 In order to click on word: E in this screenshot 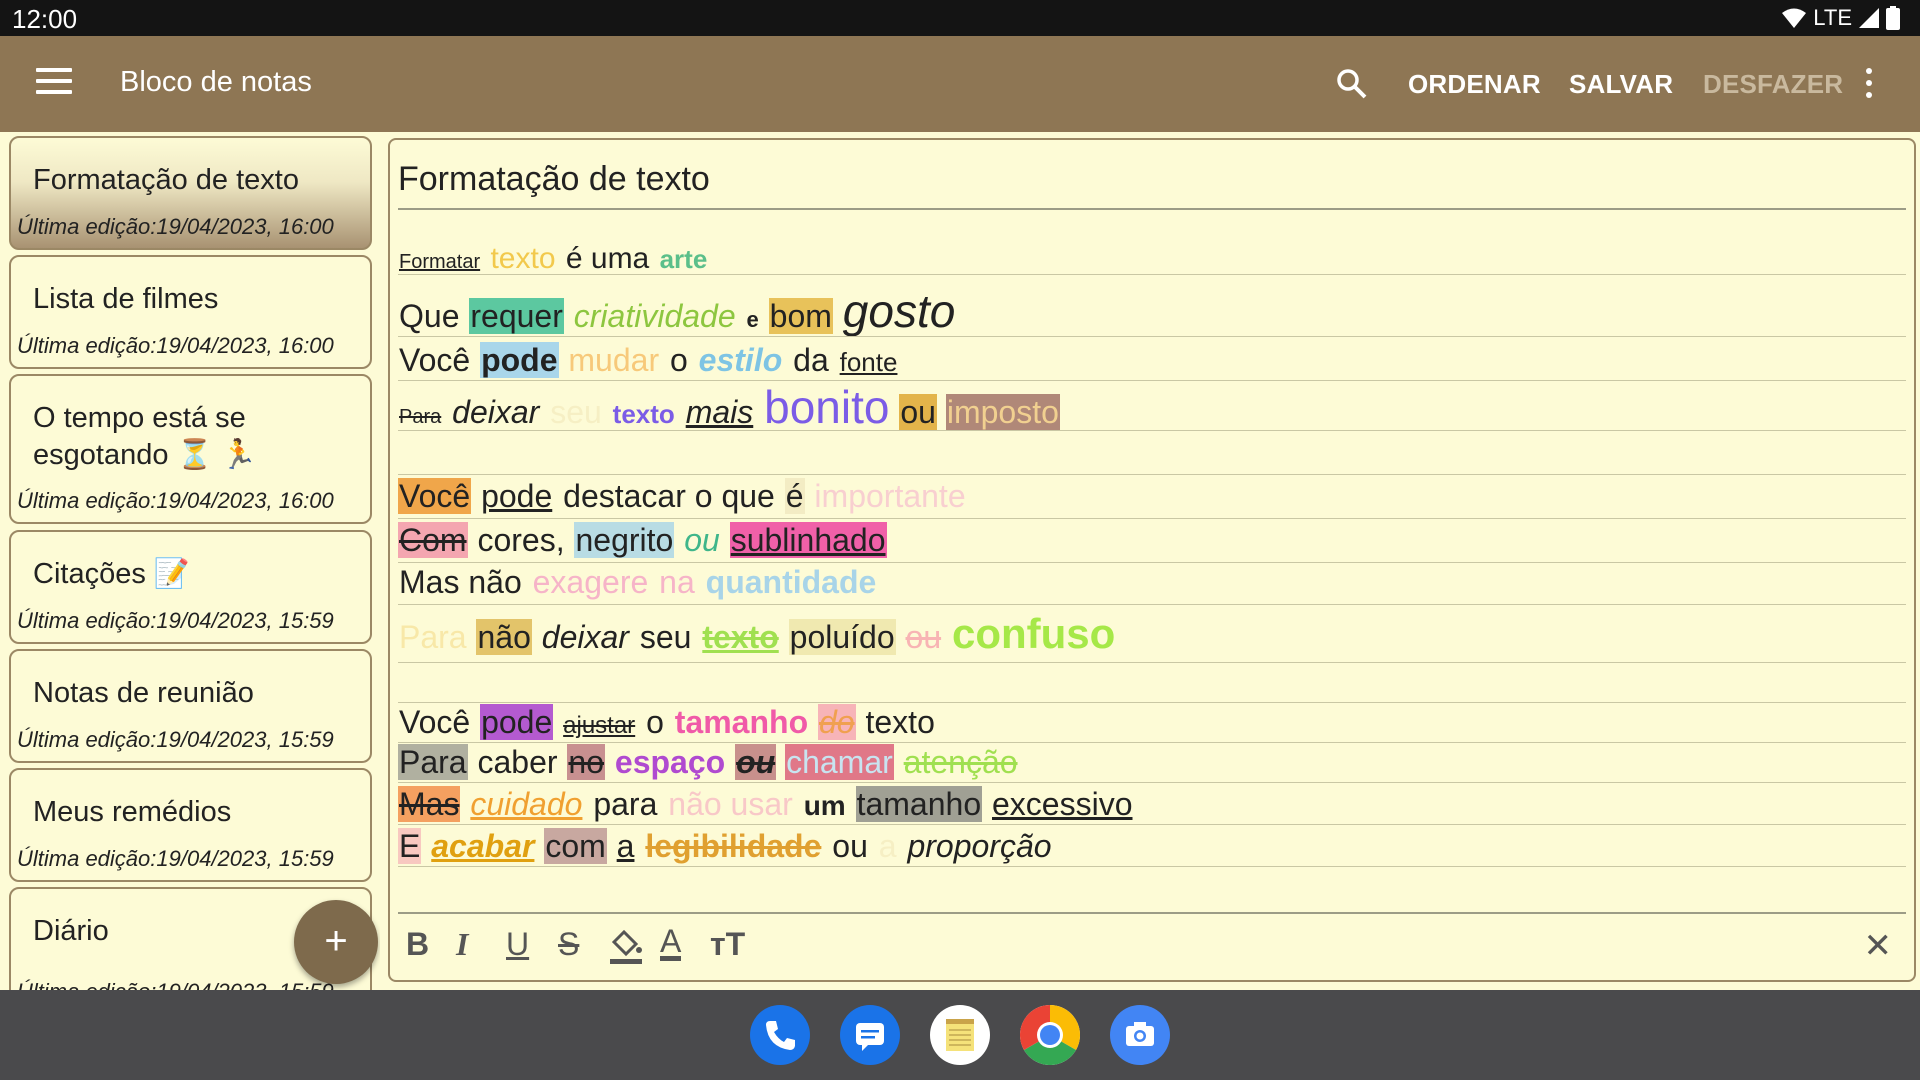, I will do `click(410, 846)`.